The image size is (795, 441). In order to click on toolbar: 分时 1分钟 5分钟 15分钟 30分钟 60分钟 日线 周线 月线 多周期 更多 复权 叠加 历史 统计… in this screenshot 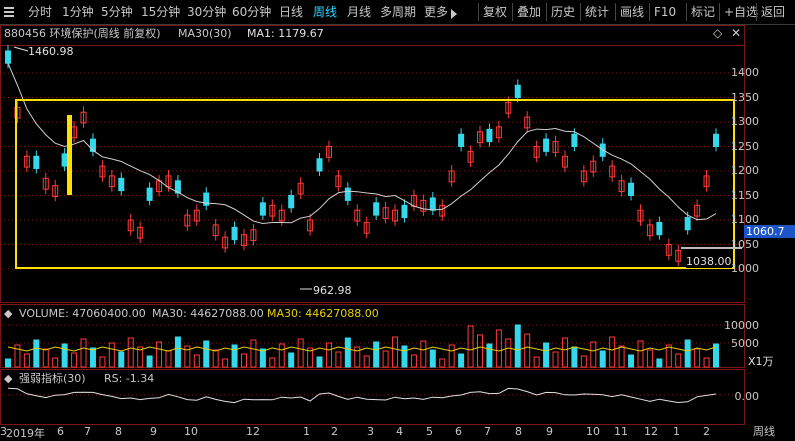, I will do `click(397, 12)`.